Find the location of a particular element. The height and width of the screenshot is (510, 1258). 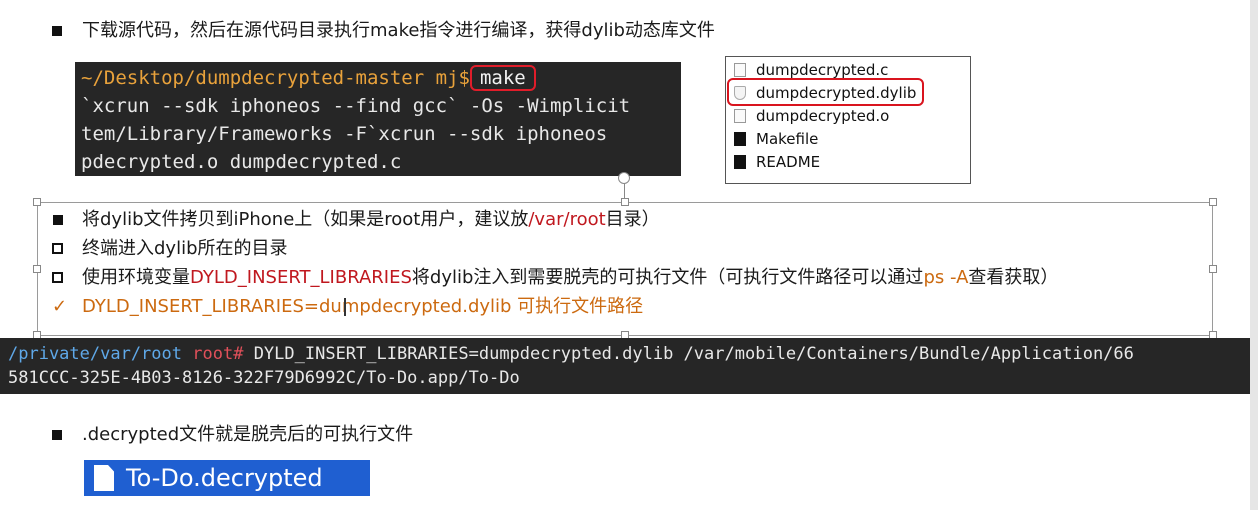

prompt-path: ~/Desktop/dumpdecrypted-master is located at coordinates (253, 78).